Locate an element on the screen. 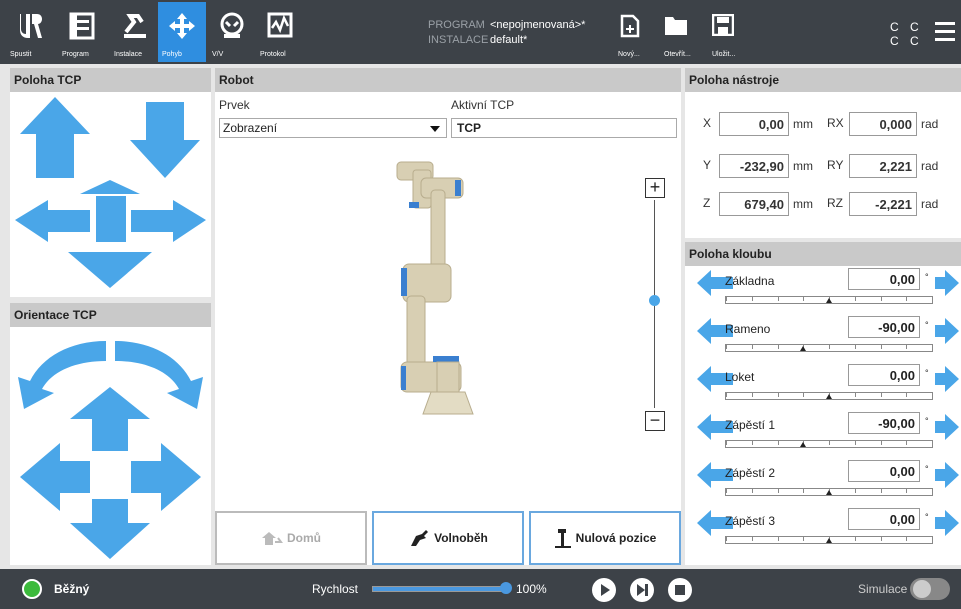 The image size is (961, 609). zoom-slider-knob is located at coordinates (654, 300).